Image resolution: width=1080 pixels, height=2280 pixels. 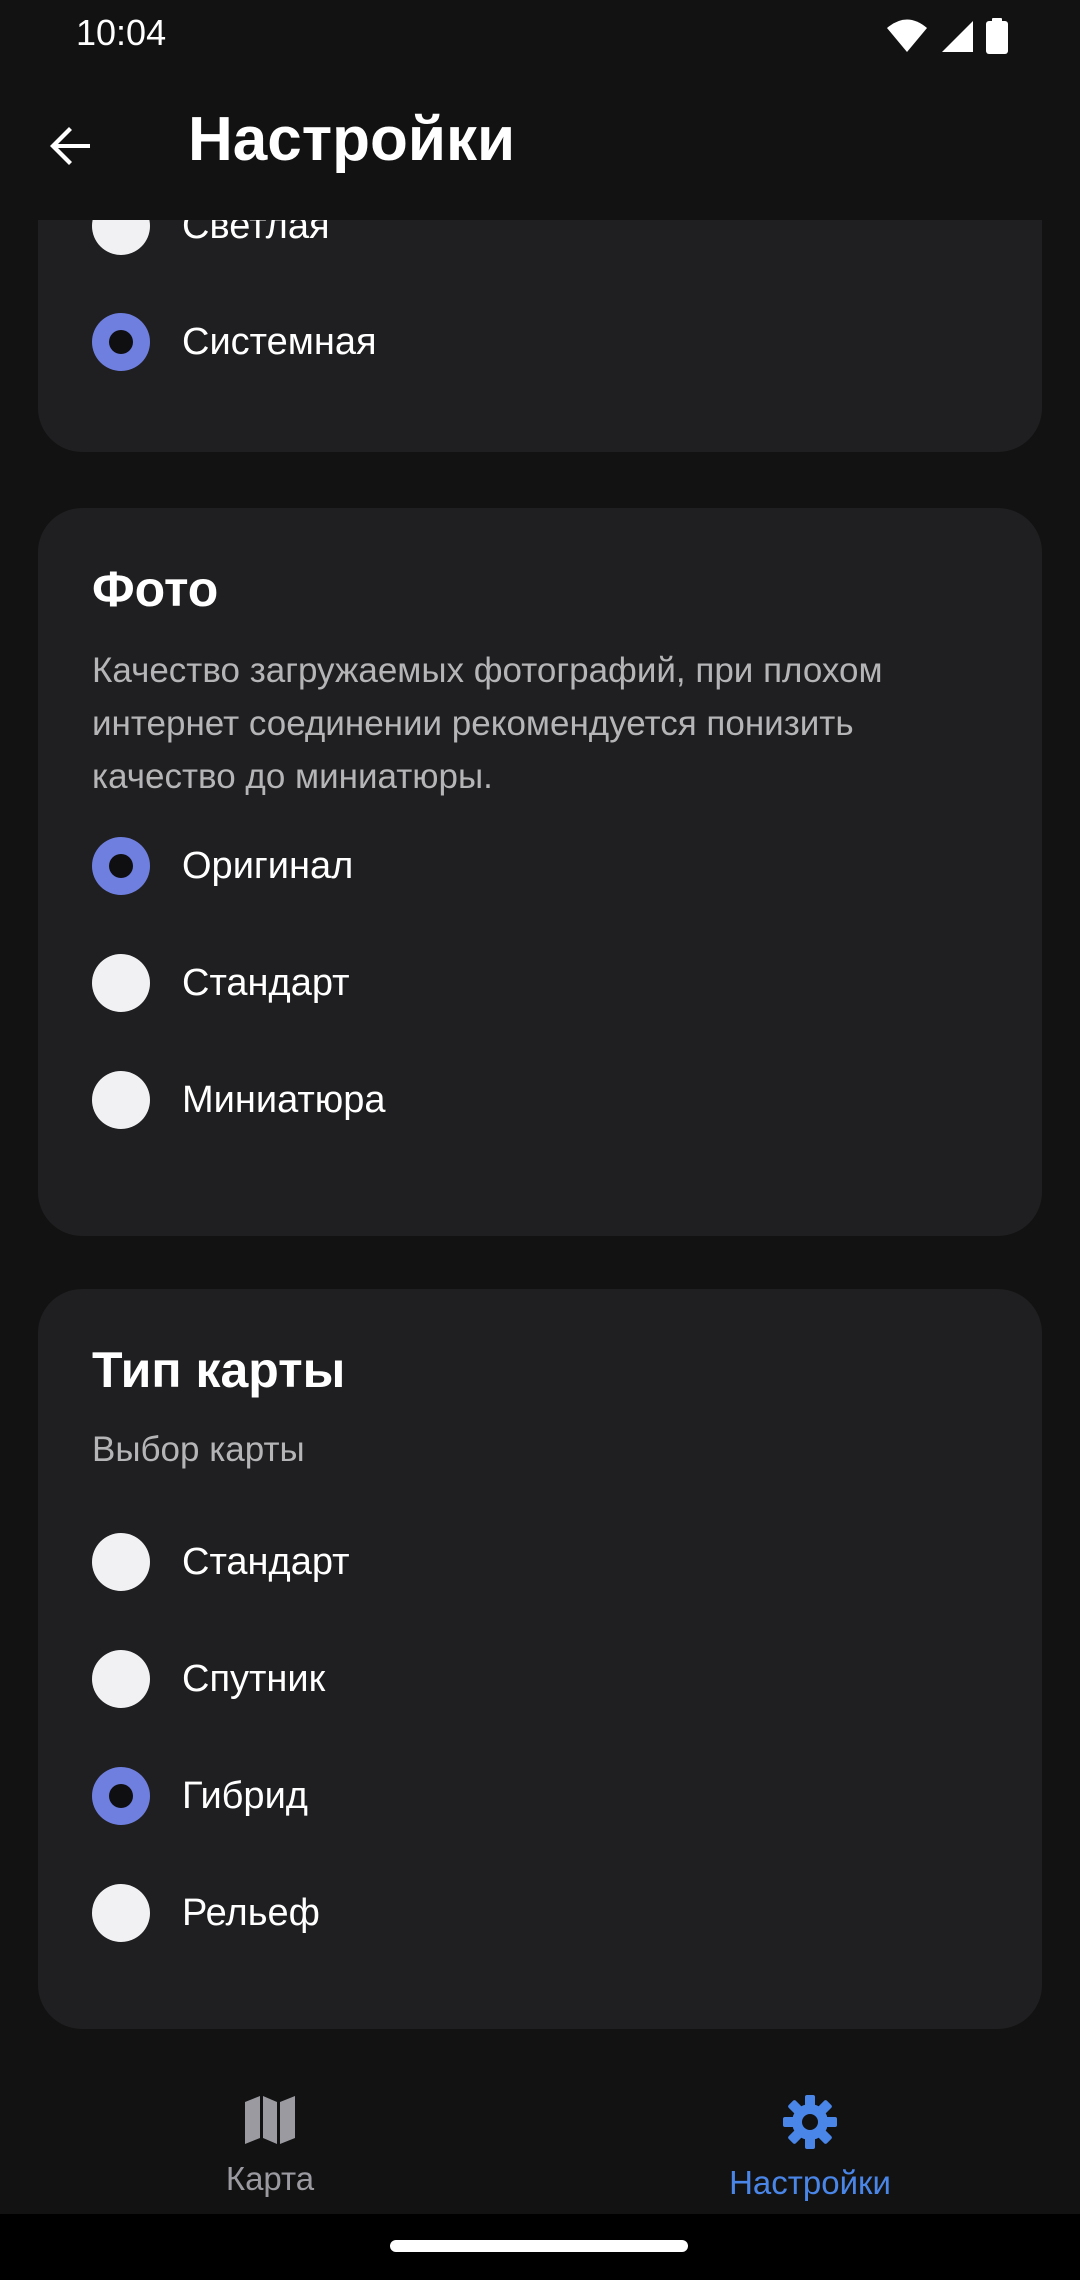 What do you see at coordinates (245, 1795) in the screenshot?
I see `option-label: Гибрид` at bounding box center [245, 1795].